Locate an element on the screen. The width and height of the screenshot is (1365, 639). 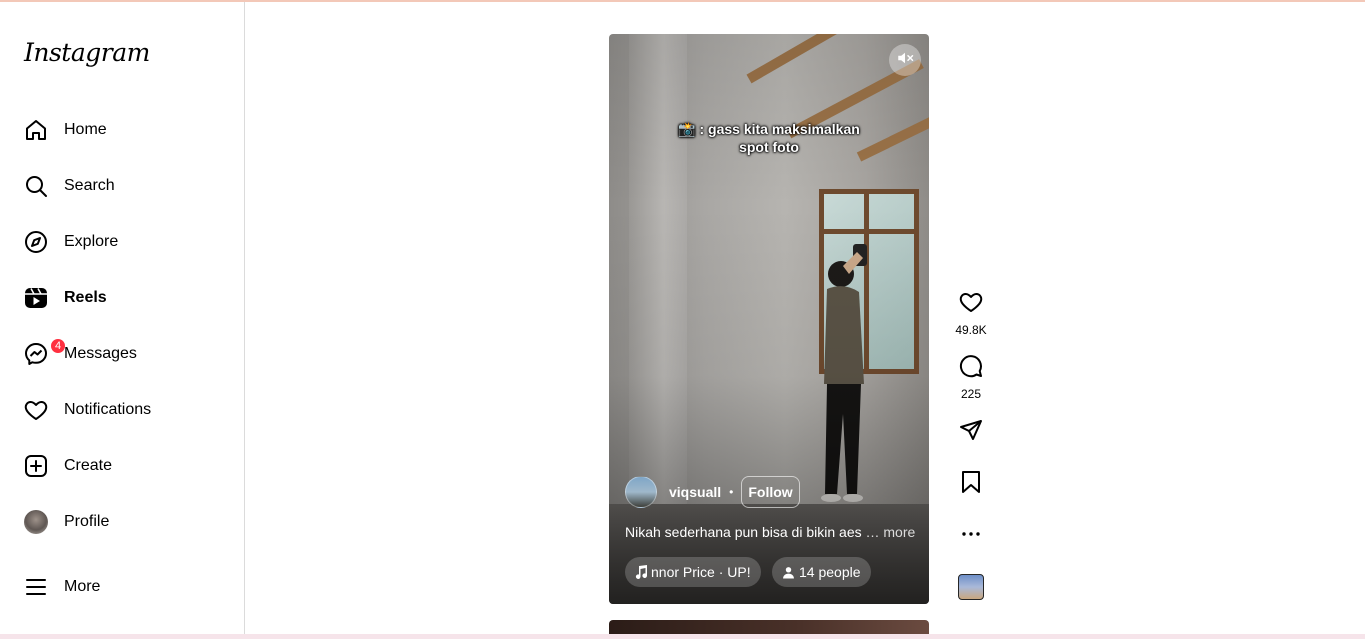
comment-icon is located at coordinates (971, 368).